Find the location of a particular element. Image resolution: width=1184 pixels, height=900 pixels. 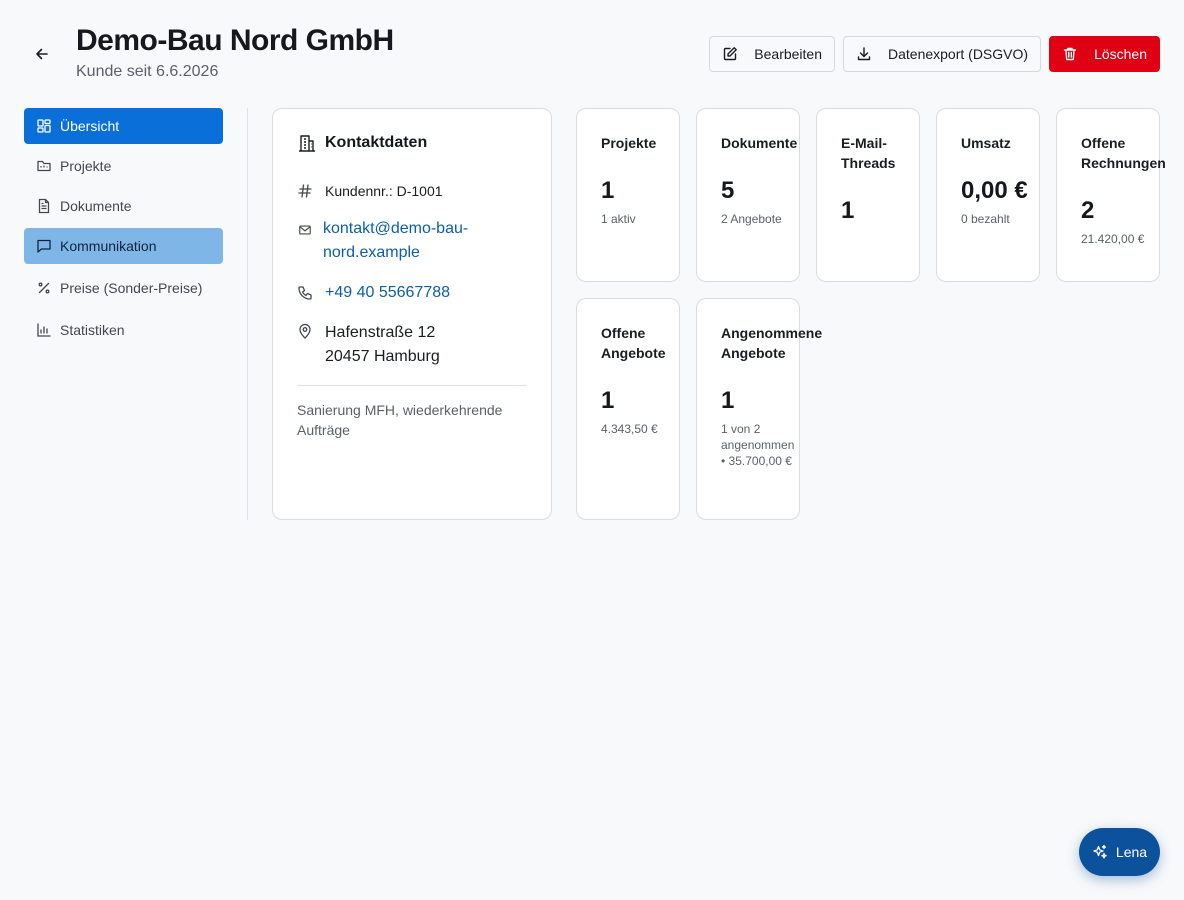

stat-sub: 0 bezahlt is located at coordinates (985, 219).